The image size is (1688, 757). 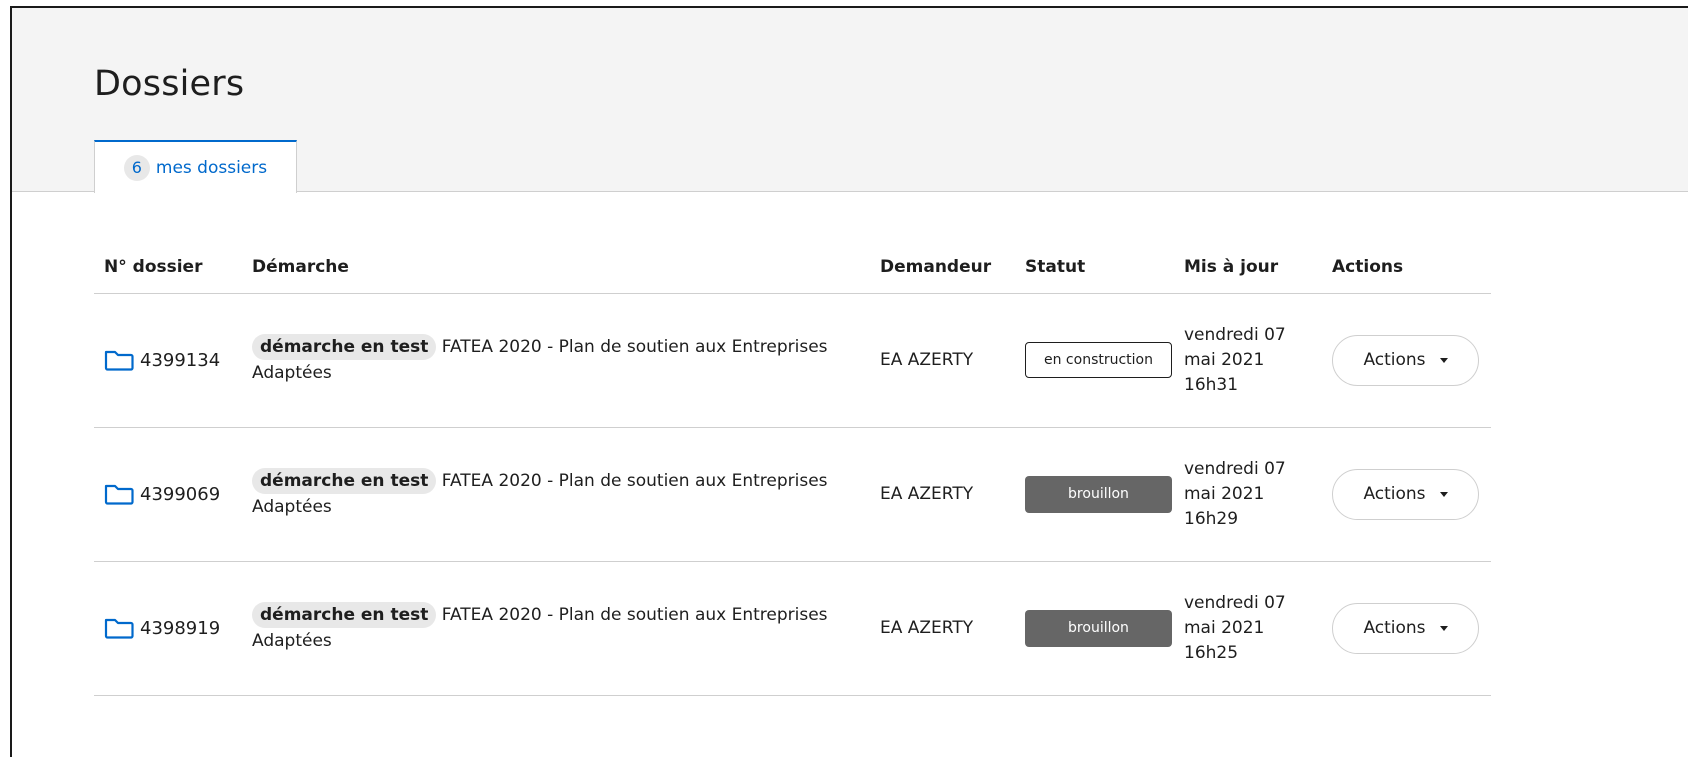 I want to click on tab-label: mes dossiers, so click(x=211, y=167).